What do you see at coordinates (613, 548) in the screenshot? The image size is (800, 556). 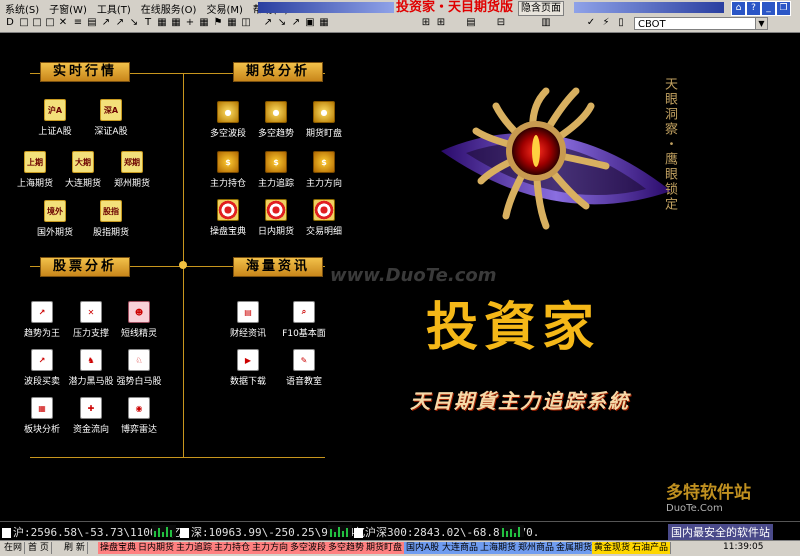 I see `tab-gold-spot: 黄金现货` at bounding box center [613, 548].